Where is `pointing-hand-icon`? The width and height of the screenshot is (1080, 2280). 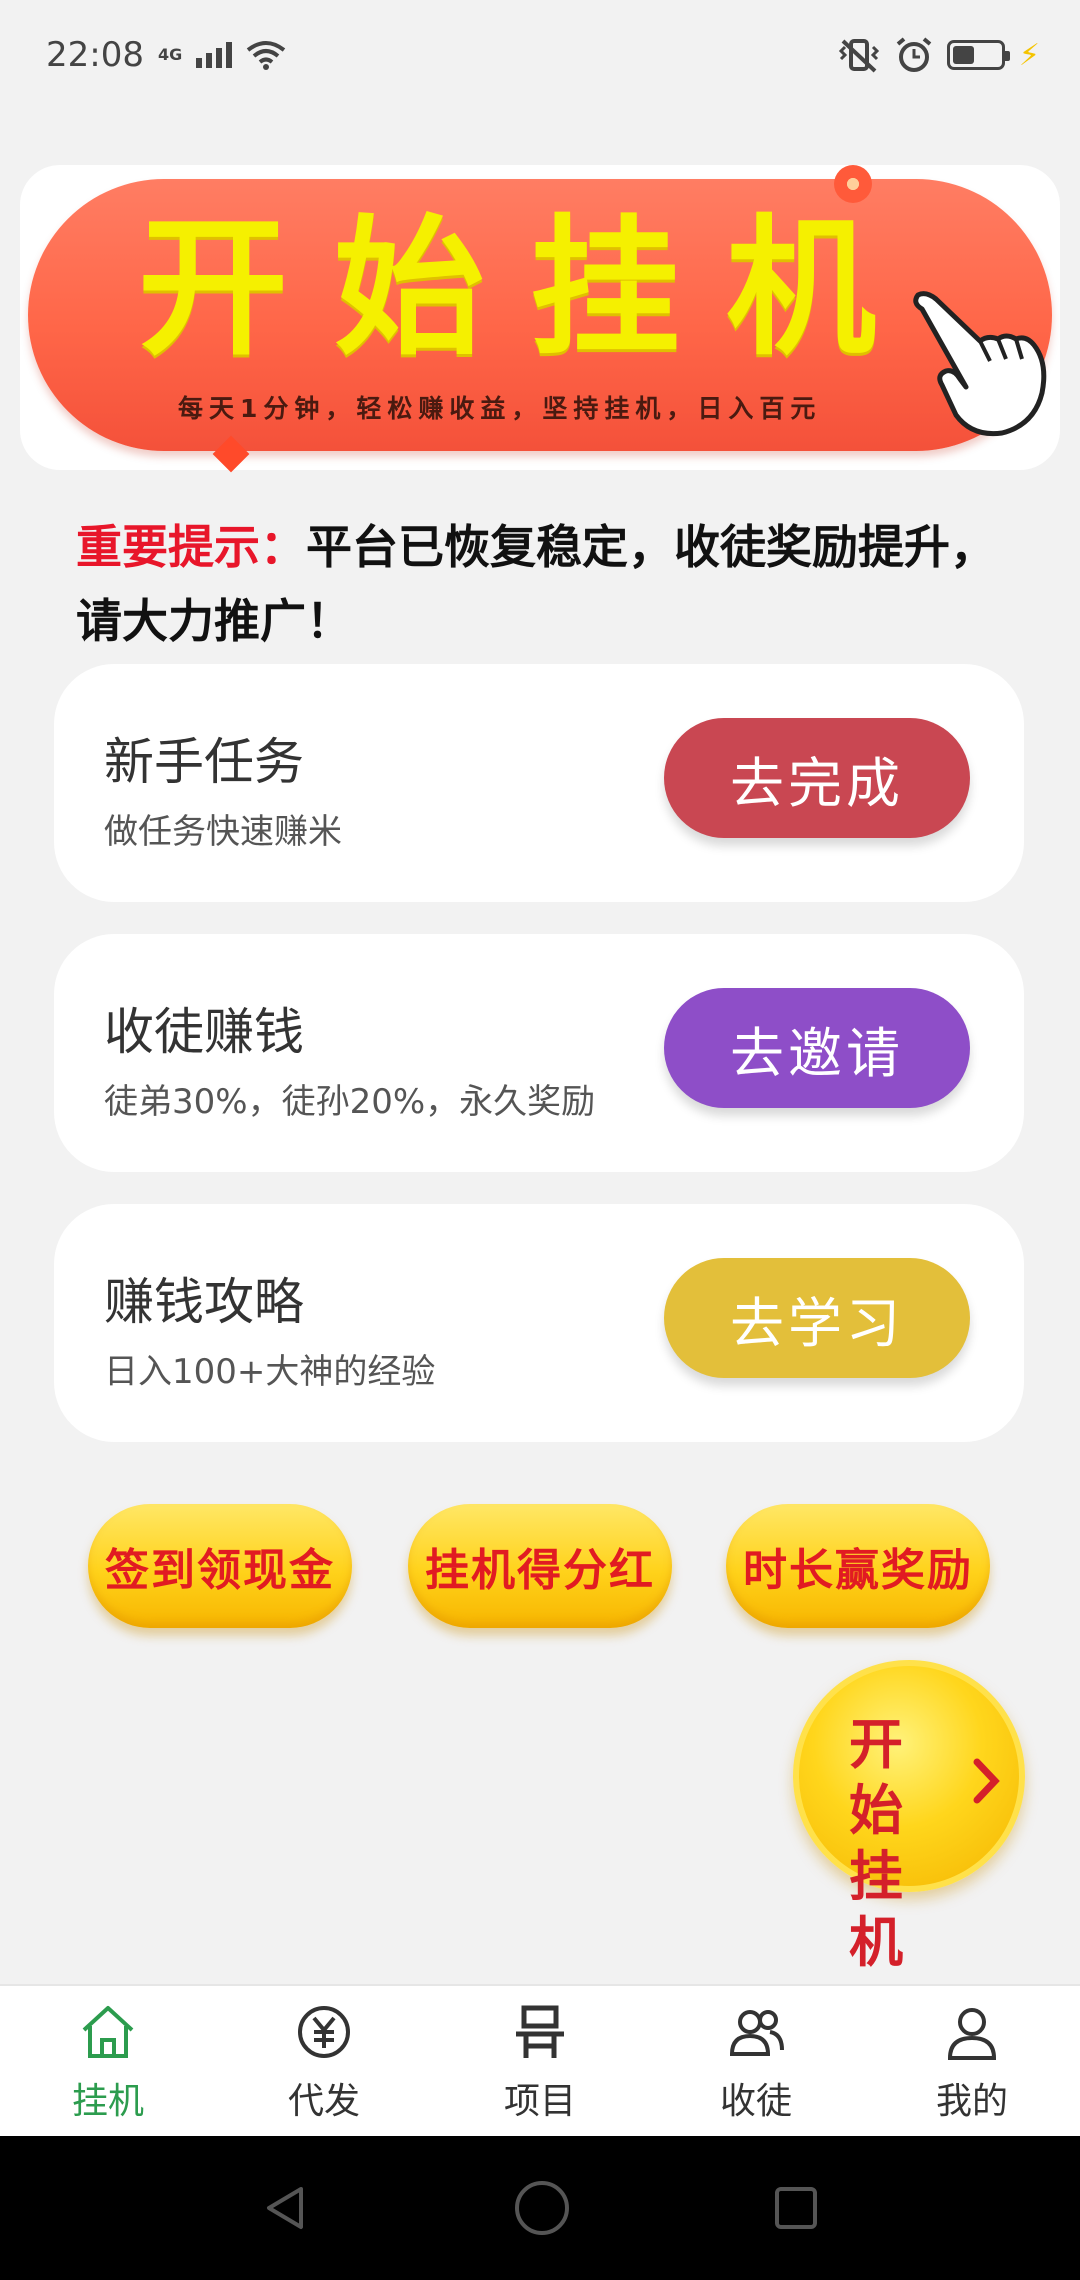
pointing-hand-icon is located at coordinates (980, 364).